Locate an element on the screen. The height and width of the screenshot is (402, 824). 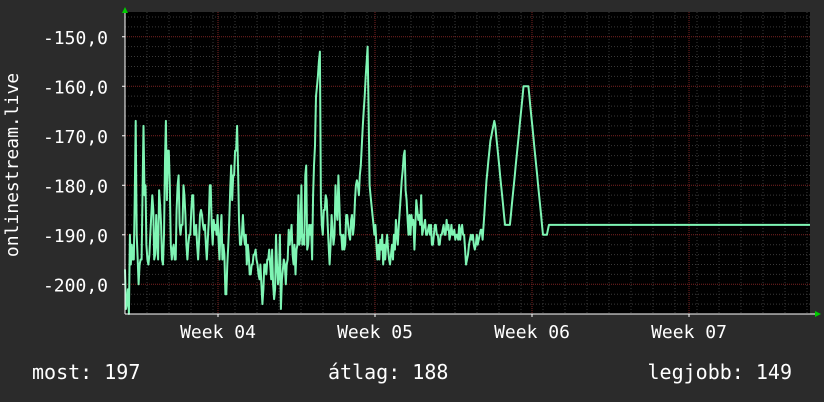
x-tick-label: Week 04 is located at coordinates (218, 332).